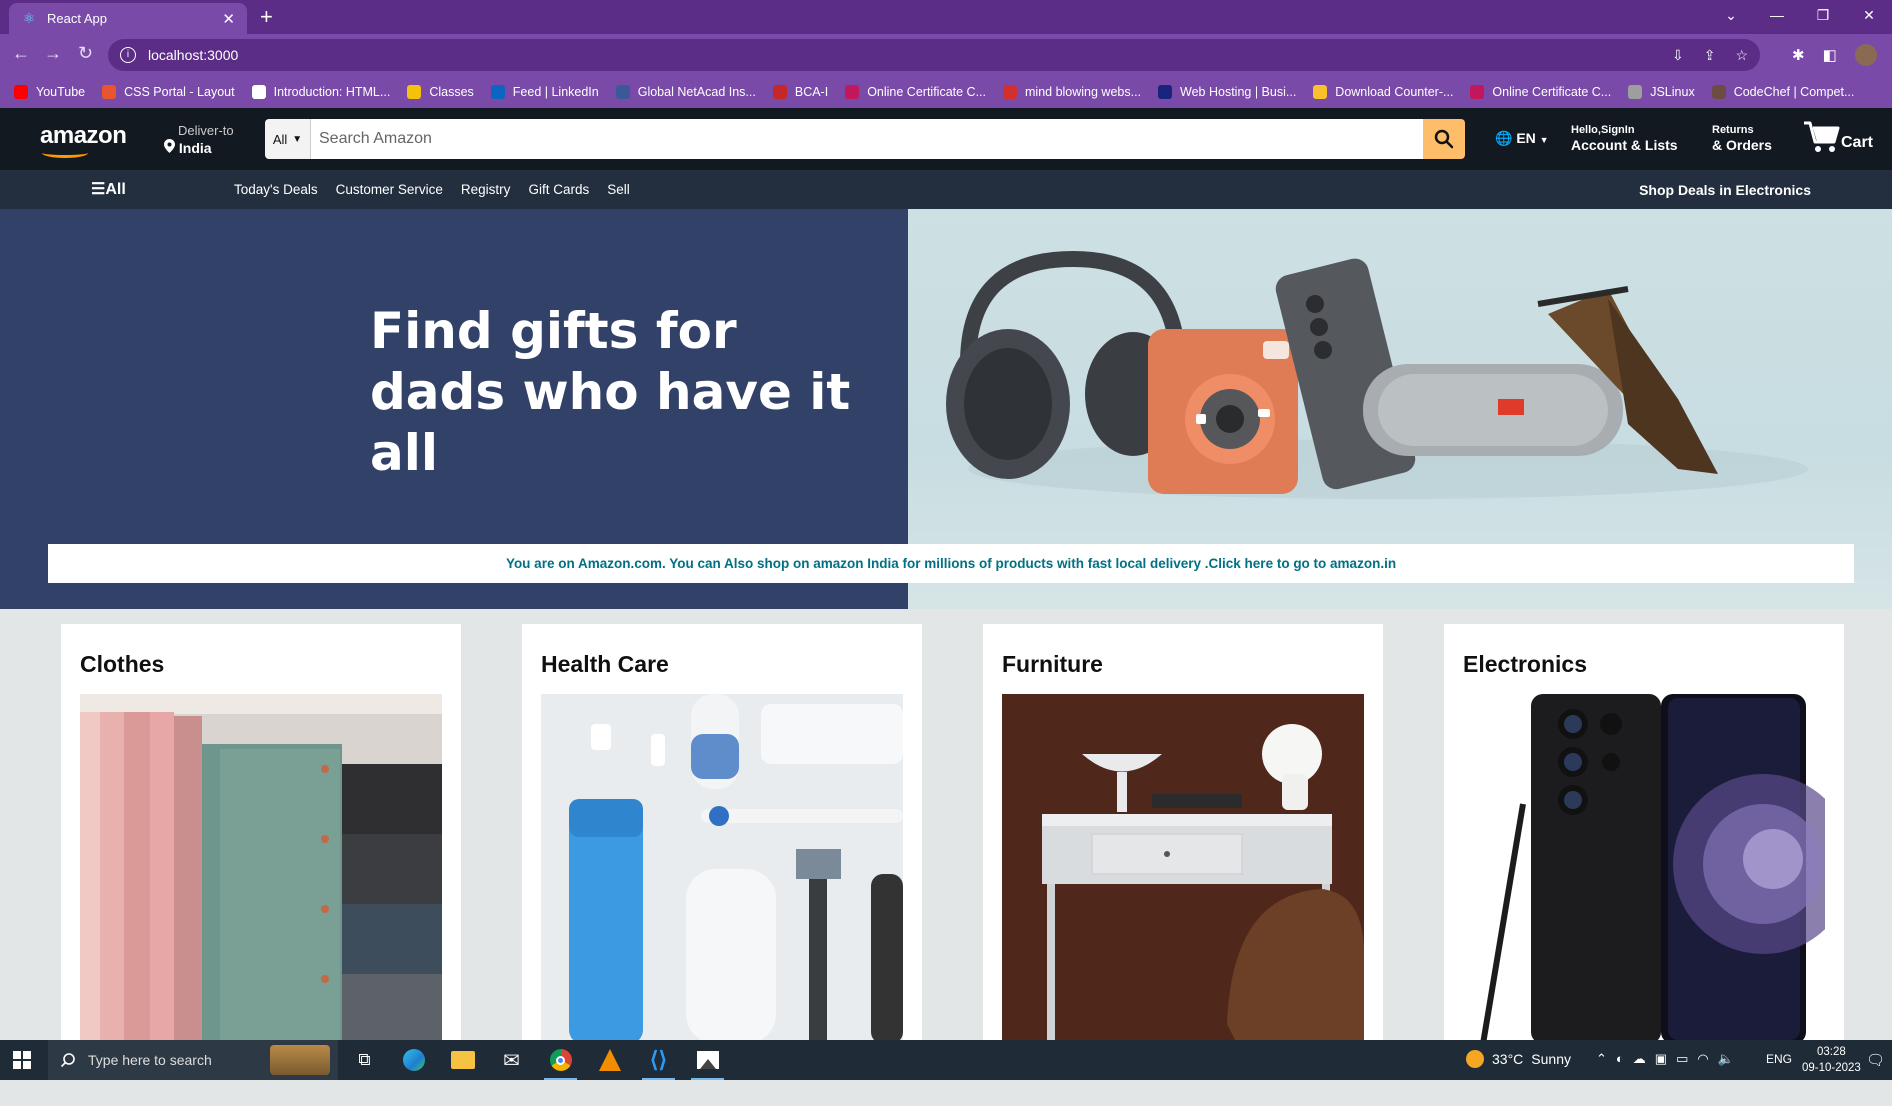 The height and width of the screenshot is (1106, 1892). I want to click on chevron-down-icon: ▼, so click(297, 139).